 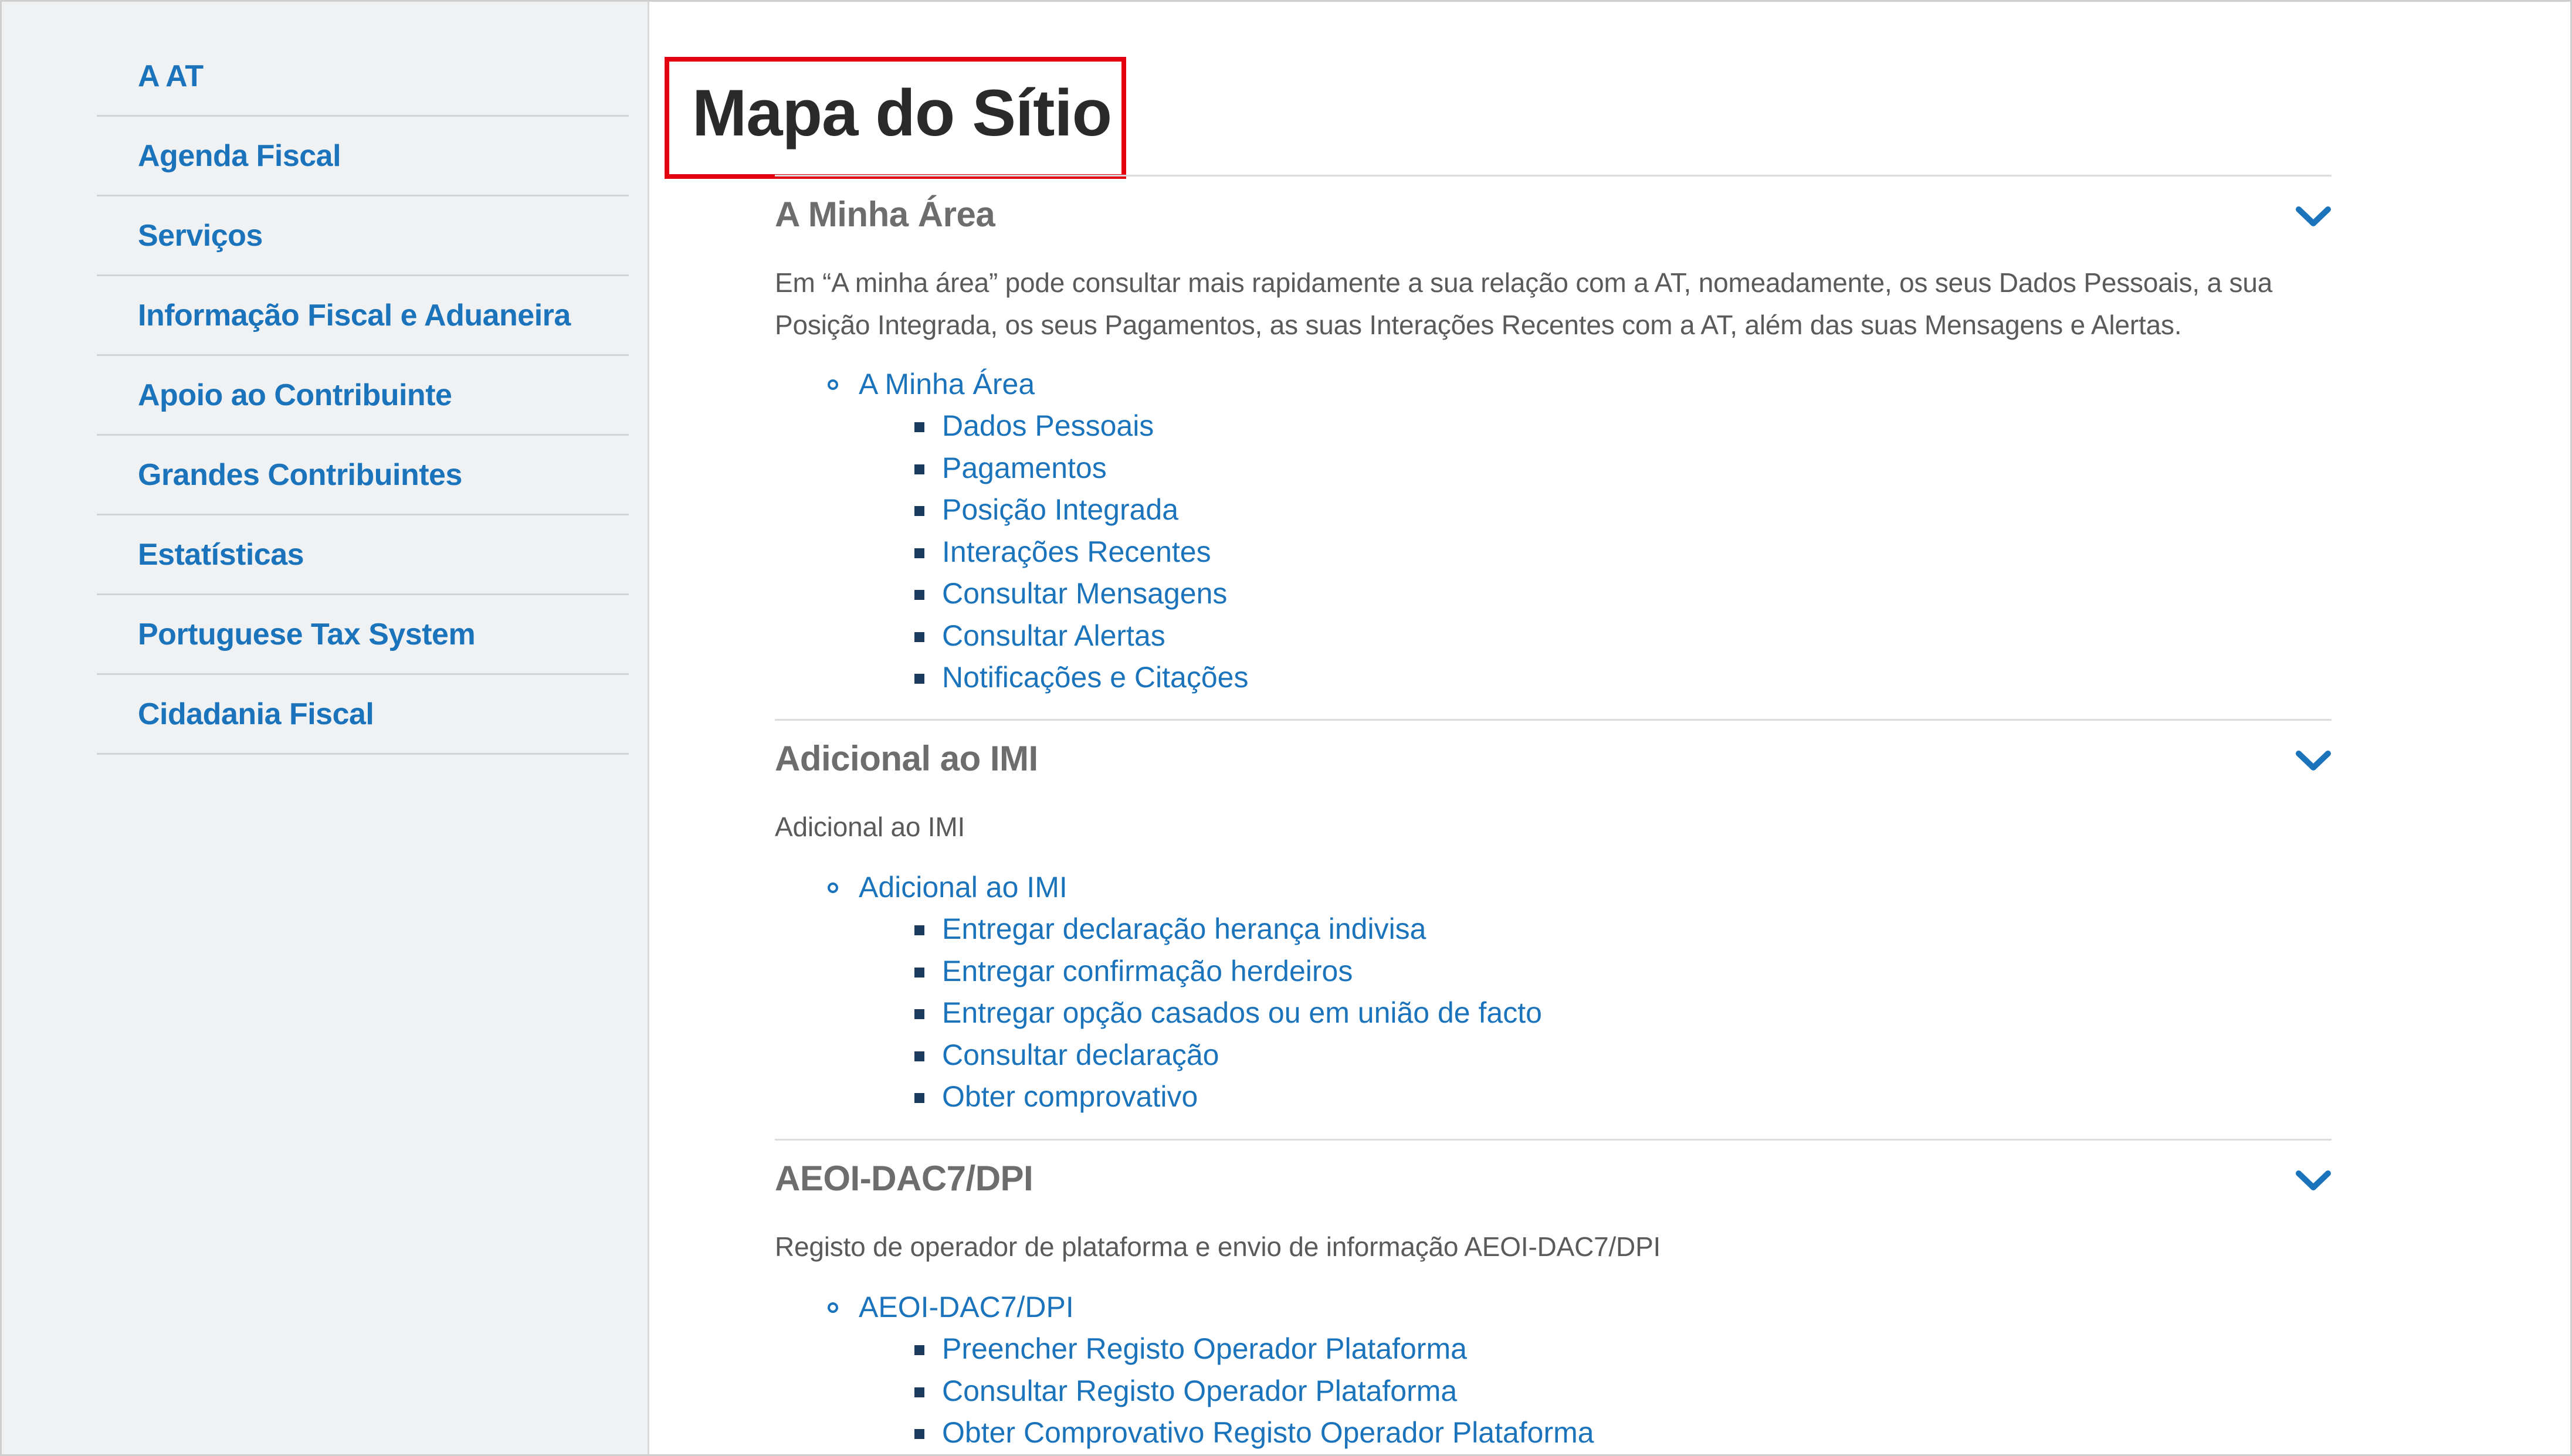 I want to click on section-heading: Adicional ao IMI, so click(x=906, y=758).